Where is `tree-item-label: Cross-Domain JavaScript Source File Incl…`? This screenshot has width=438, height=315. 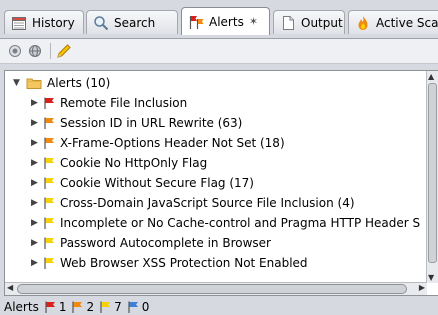
tree-item-label: Cross-Domain JavaScript Source File Incl… is located at coordinates (207, 203).